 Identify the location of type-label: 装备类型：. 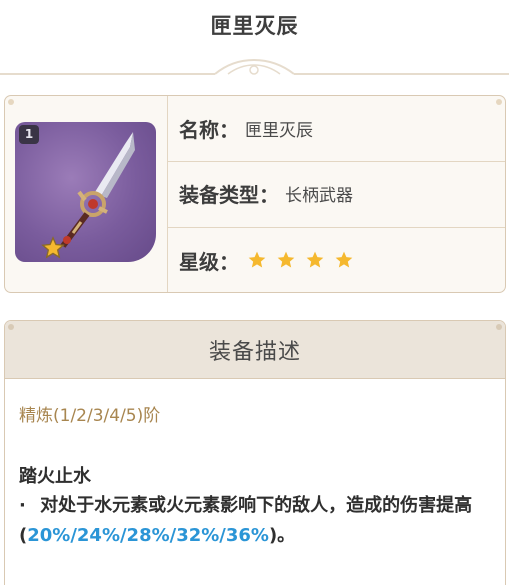
(229, 194).